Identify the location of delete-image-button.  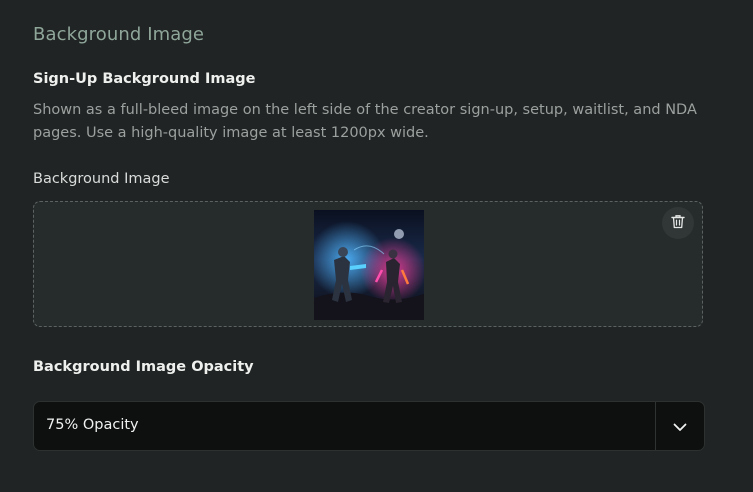
(678, 223).